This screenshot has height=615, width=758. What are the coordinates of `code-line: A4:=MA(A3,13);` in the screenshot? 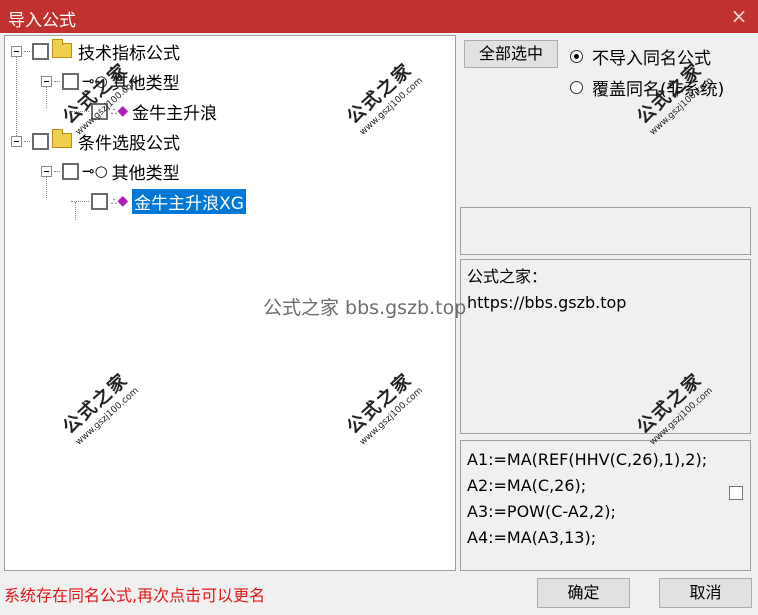 It's located at (532, 537).